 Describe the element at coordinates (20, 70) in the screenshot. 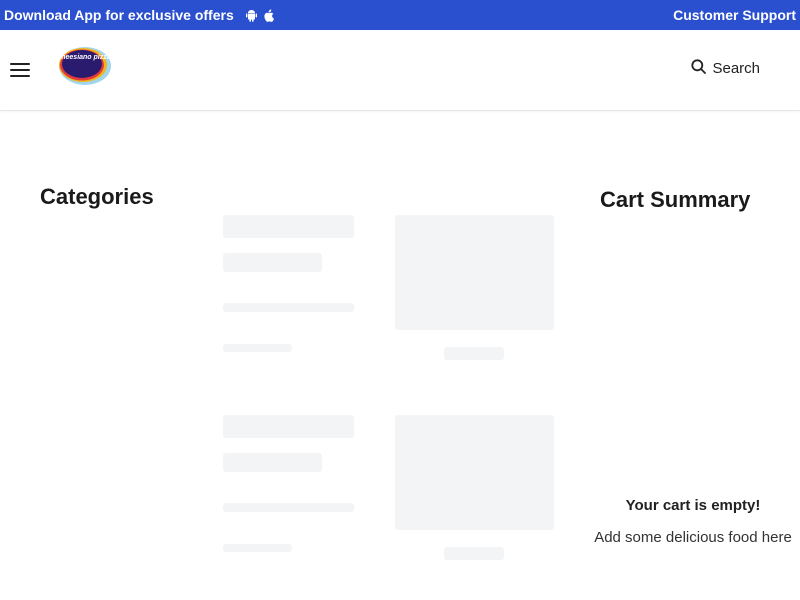

I see `hamburger-menu-icon` at that location.